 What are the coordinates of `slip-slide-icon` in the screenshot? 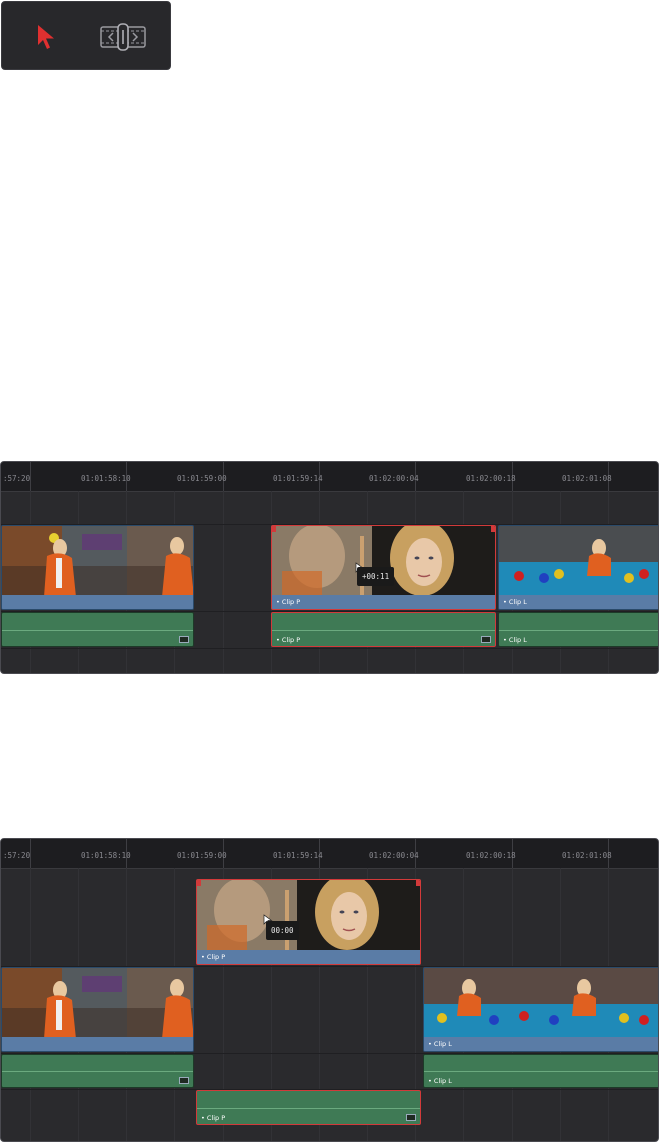 It's located at (123, 36).